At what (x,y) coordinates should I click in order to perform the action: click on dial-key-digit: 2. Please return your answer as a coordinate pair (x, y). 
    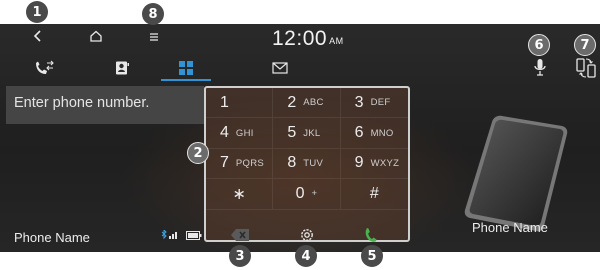
    Looking at the image, I should click on (292, 102).